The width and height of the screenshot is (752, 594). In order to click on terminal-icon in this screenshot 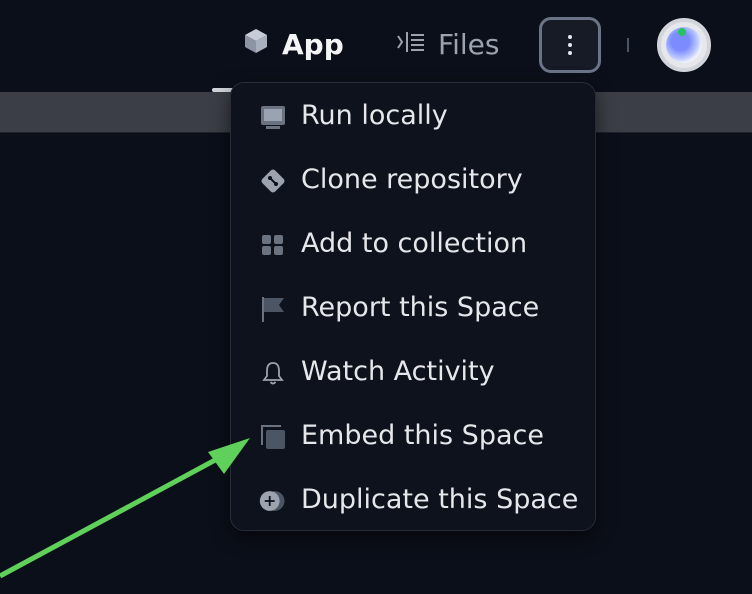, I will do `click(273, 117)`.